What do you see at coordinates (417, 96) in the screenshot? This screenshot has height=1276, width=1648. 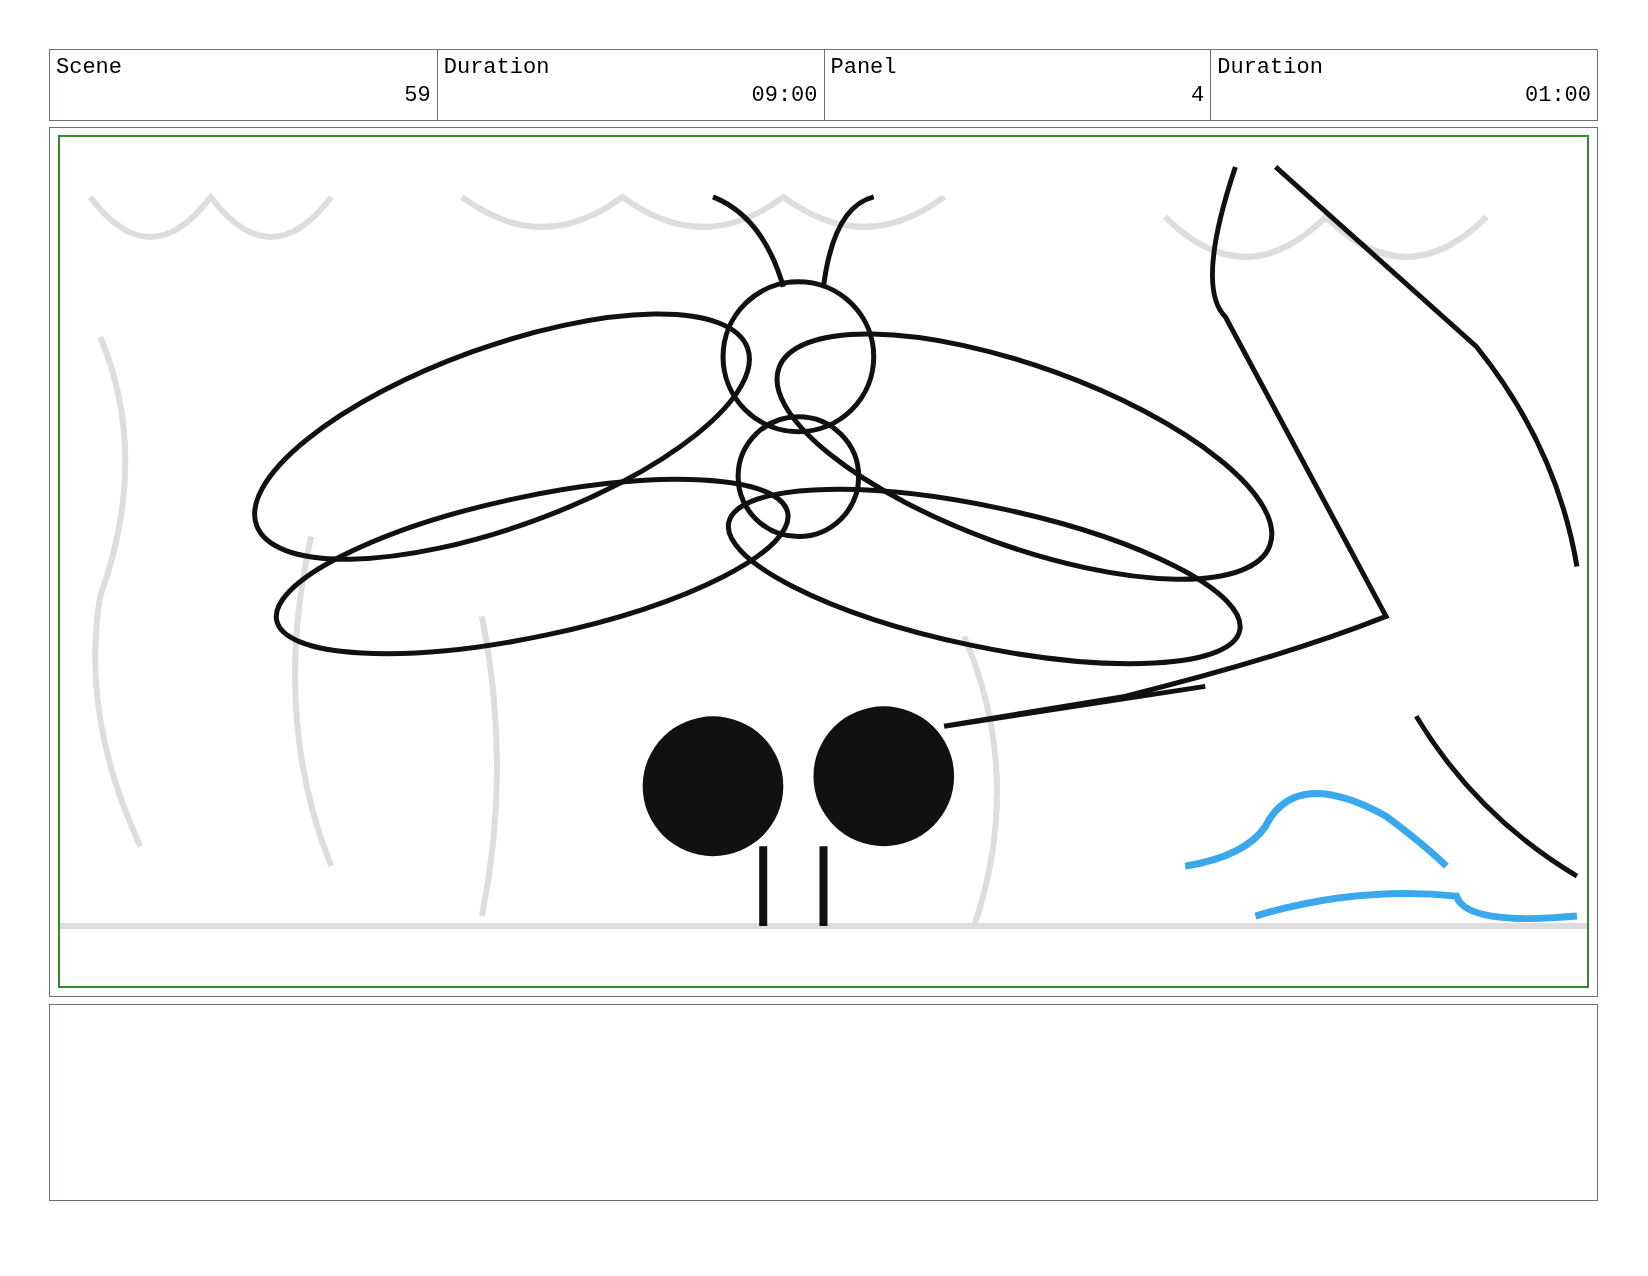 I see `field-value: 59` at bounding box center [417, 96].